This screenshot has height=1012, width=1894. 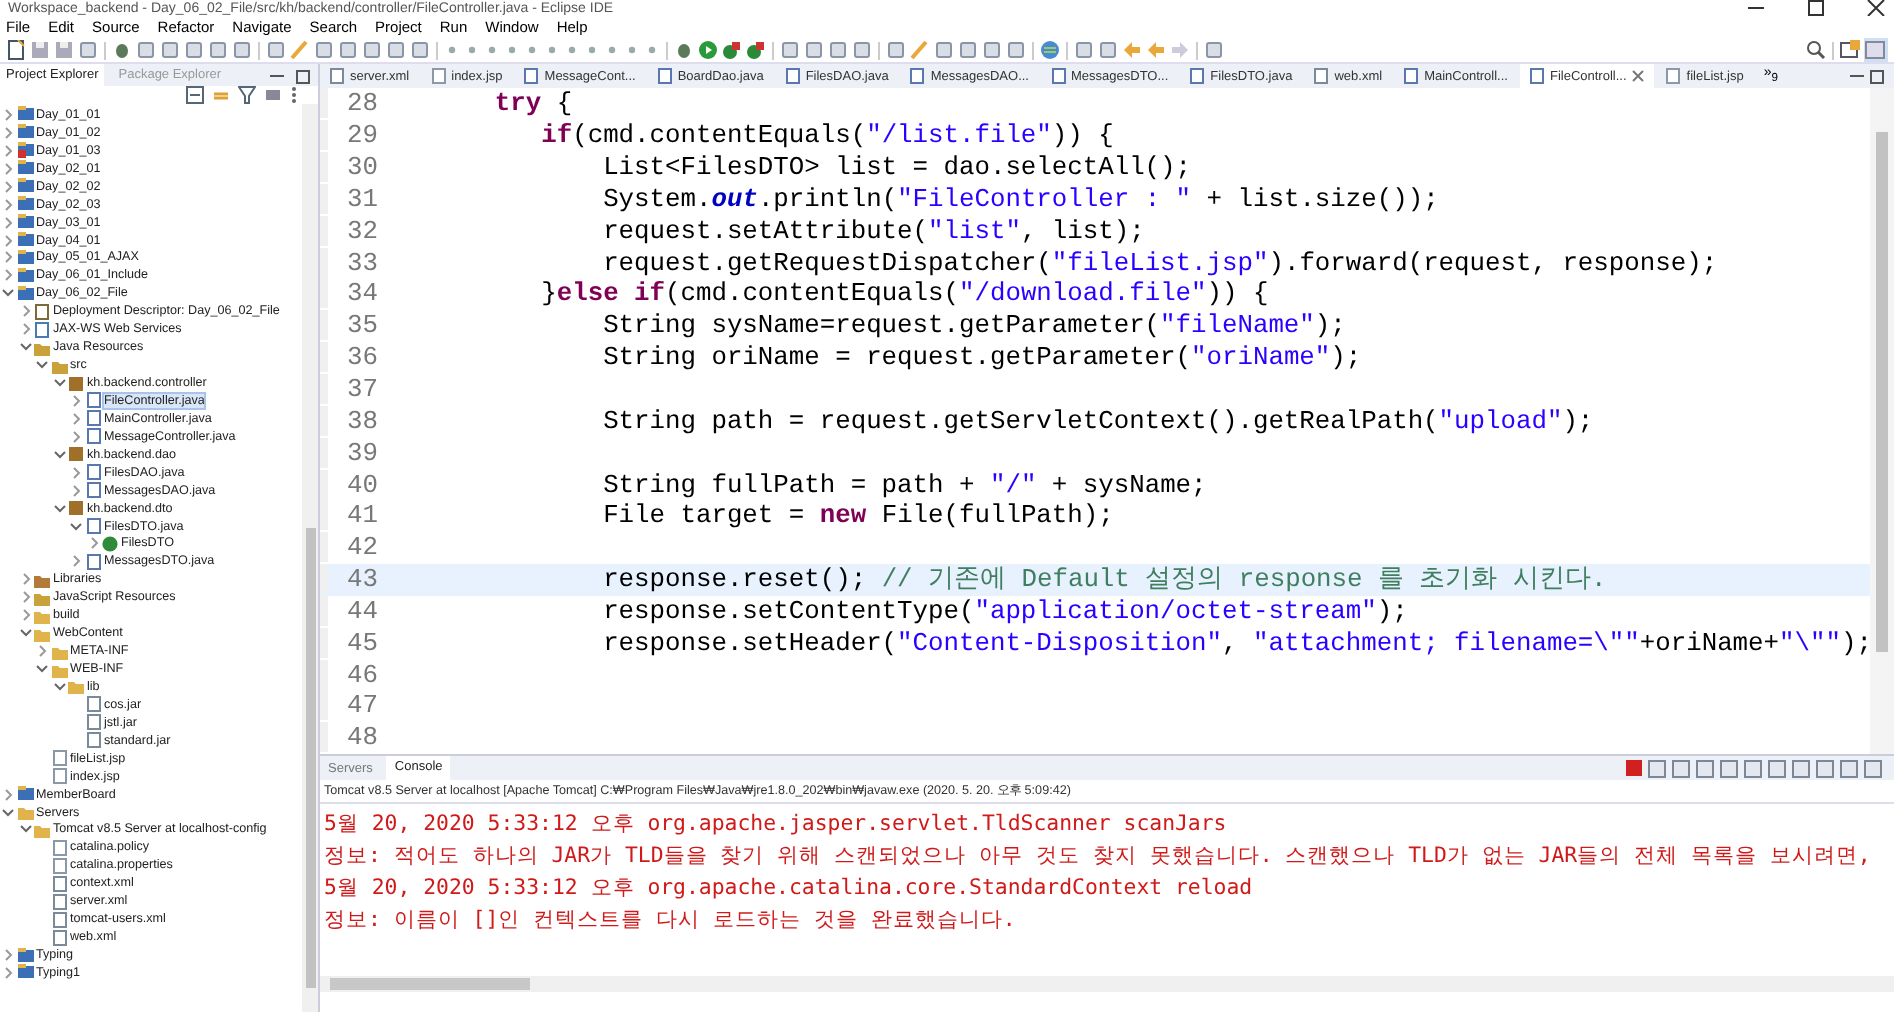 I want to click on code-line: try {, so click(x=532, y=103).